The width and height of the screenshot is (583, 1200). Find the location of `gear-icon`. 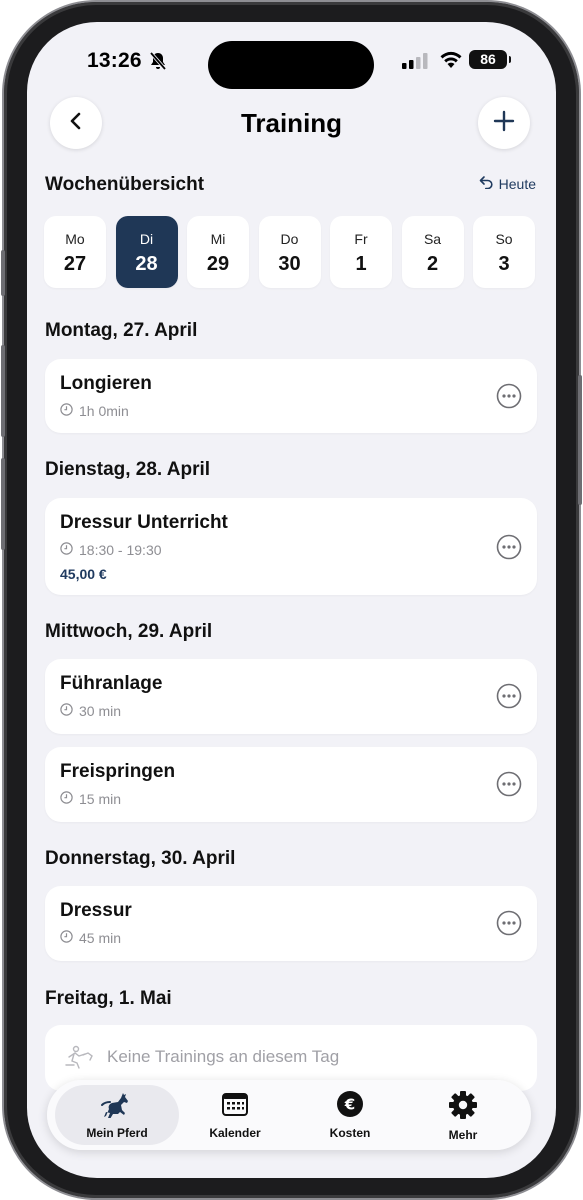

gear-icon is located at coordinates (463, 1107).